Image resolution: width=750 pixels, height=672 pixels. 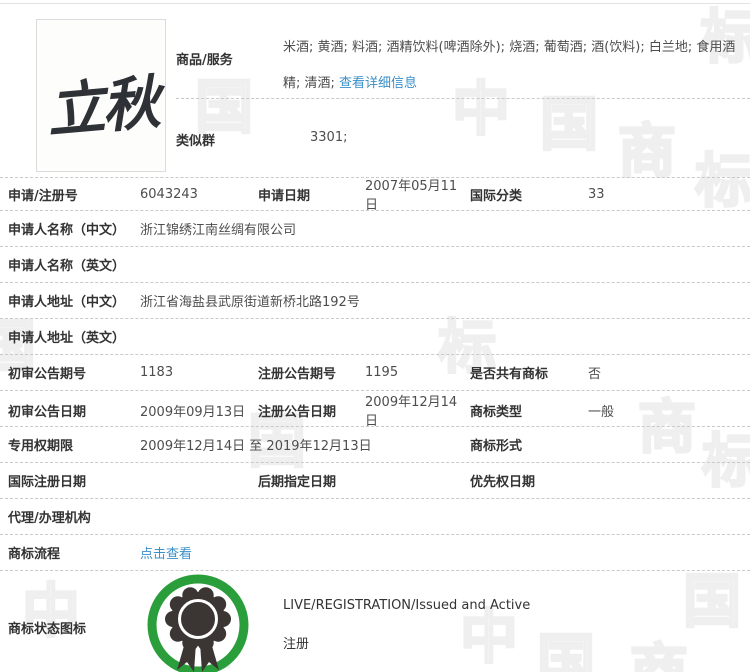 I want to click on applicant-address-cn-value: 浙江省海盐县武原街道新桥北路192号, so click(x=250, y=302).